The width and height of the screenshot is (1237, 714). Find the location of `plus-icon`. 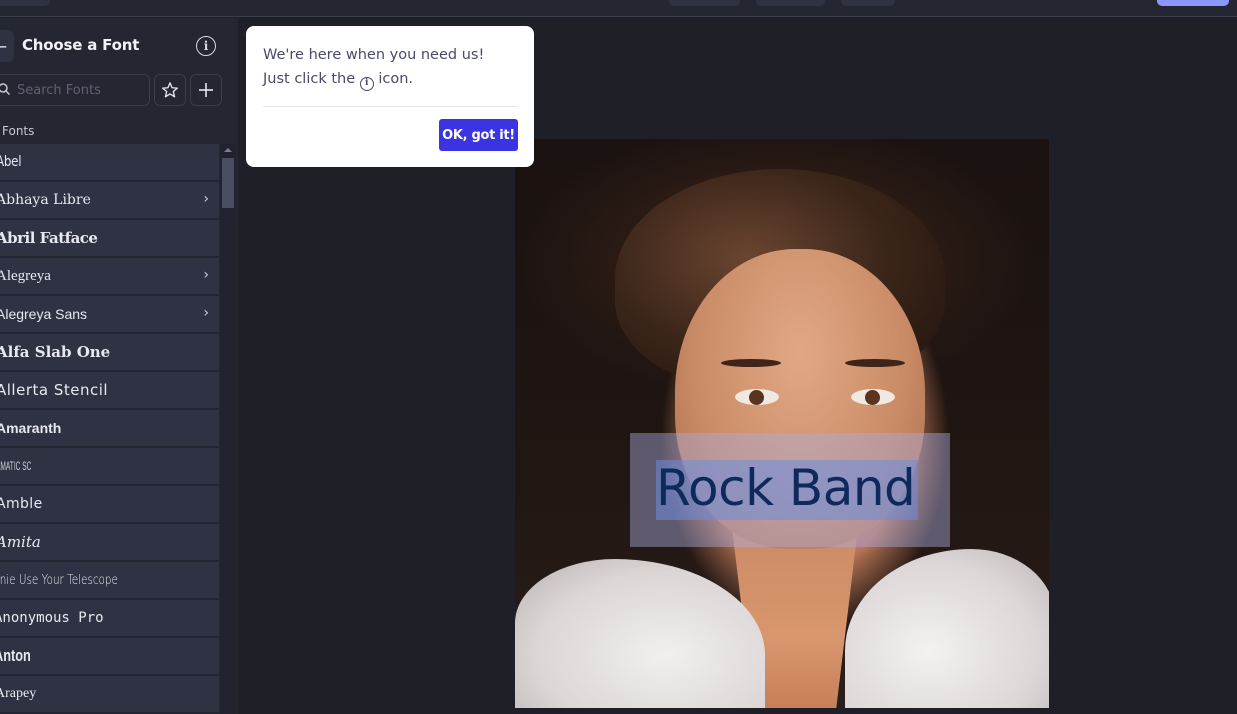

plus-icon is located at coordinates (206, 90).